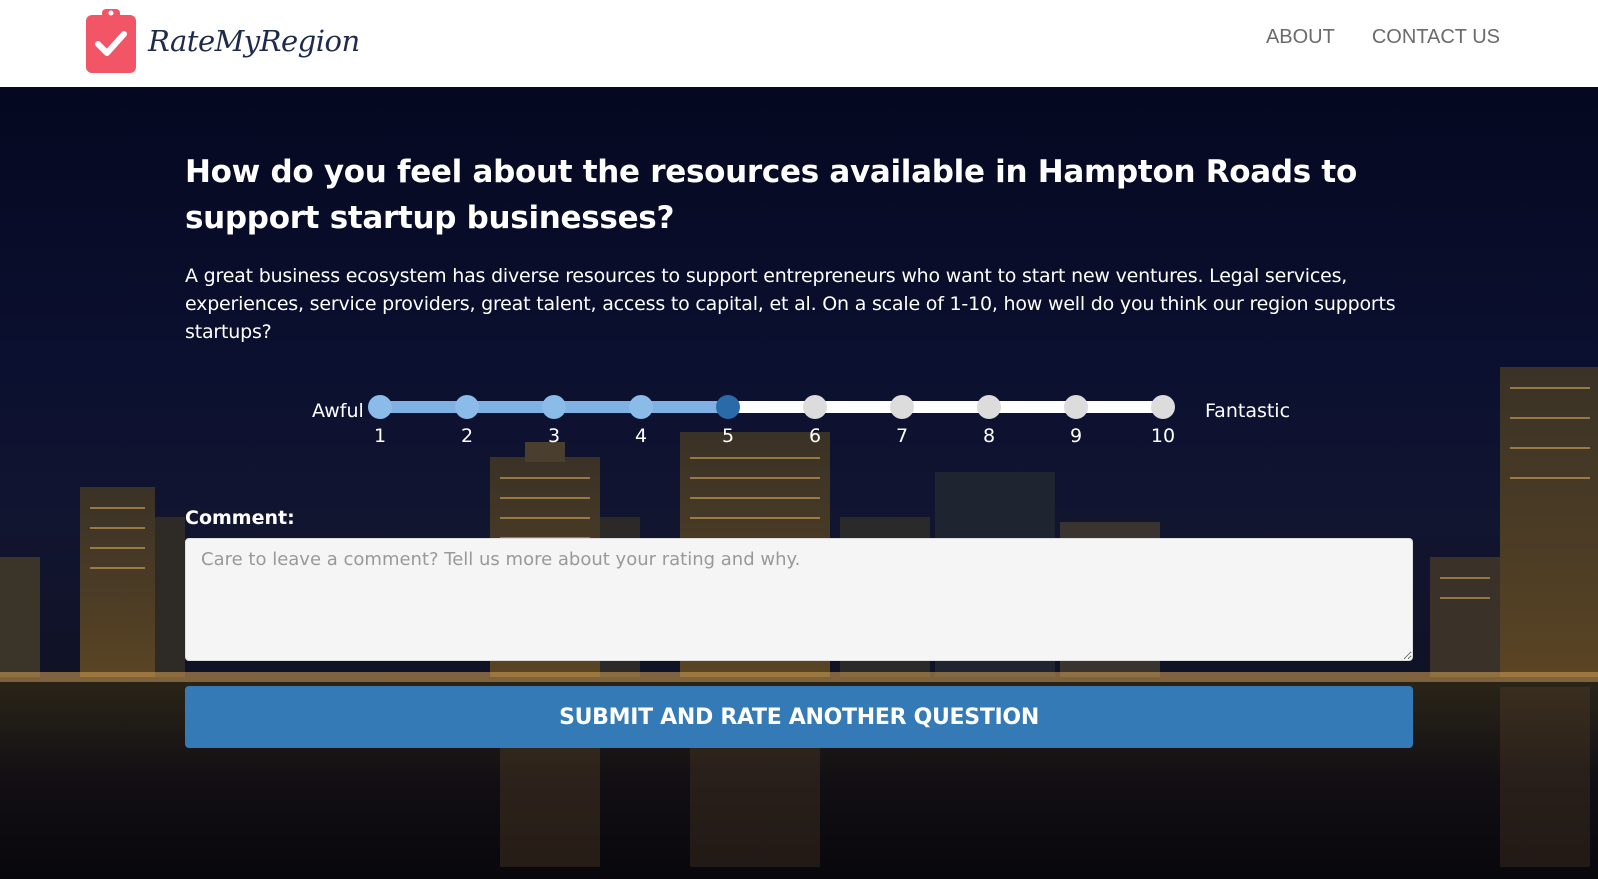 This screenshot has width=1598, height=879. Describe the element at coordinates (338, 411) in the screenshot. I see `scale-low-label: Awful` at that location.